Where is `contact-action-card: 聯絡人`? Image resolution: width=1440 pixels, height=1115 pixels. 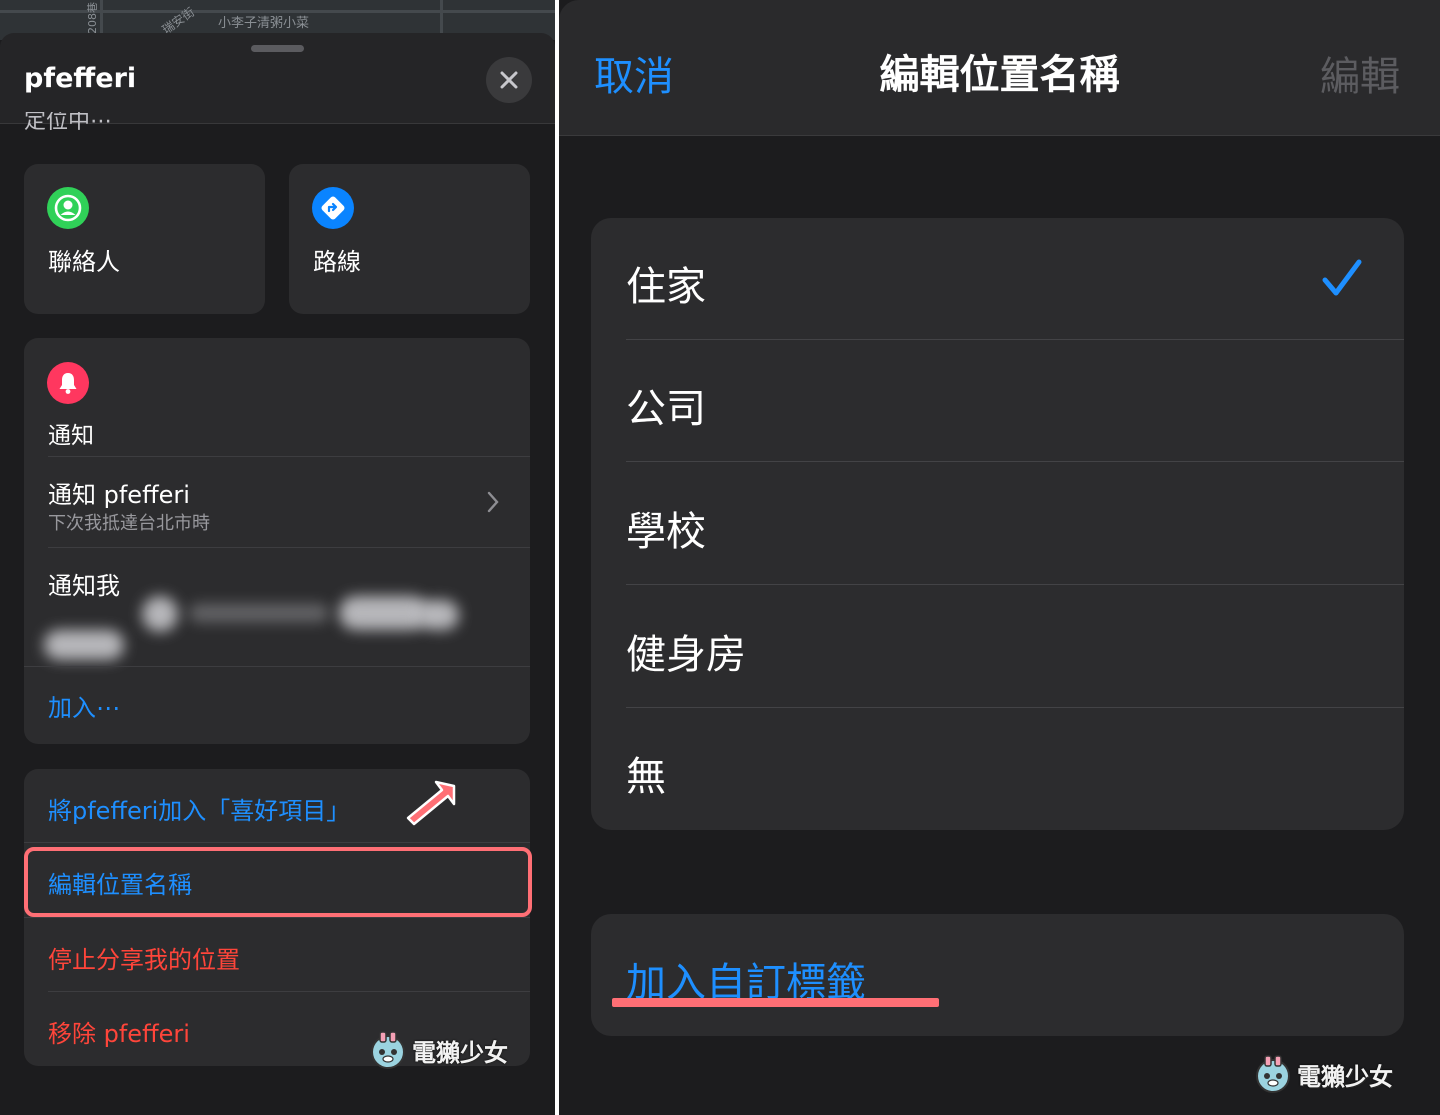 contact-action-card: 聯絡人 is located at coordinates (144, 239).